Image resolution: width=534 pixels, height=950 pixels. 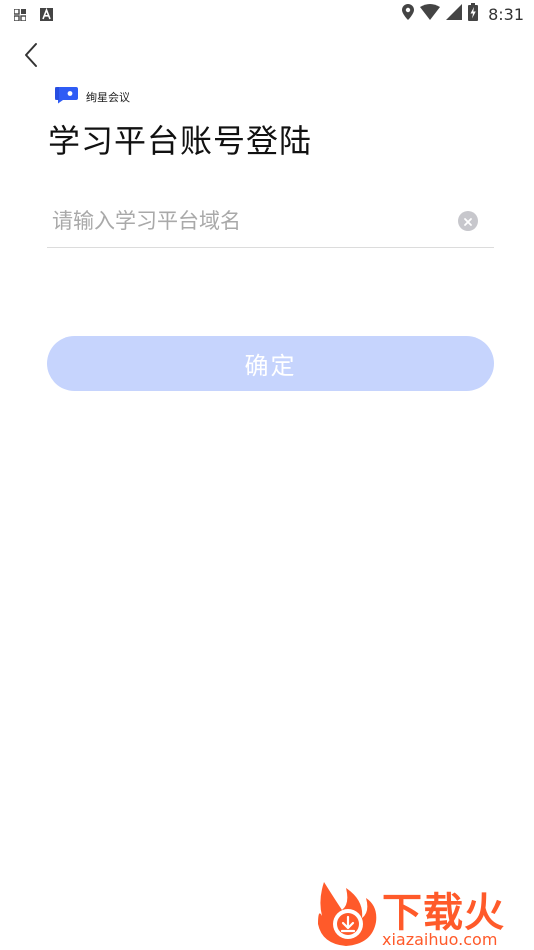 What do you see at coordinates (67, 97) in the screenshot?
I see `meeting-logo-icon` at bounding box center [67, 97].